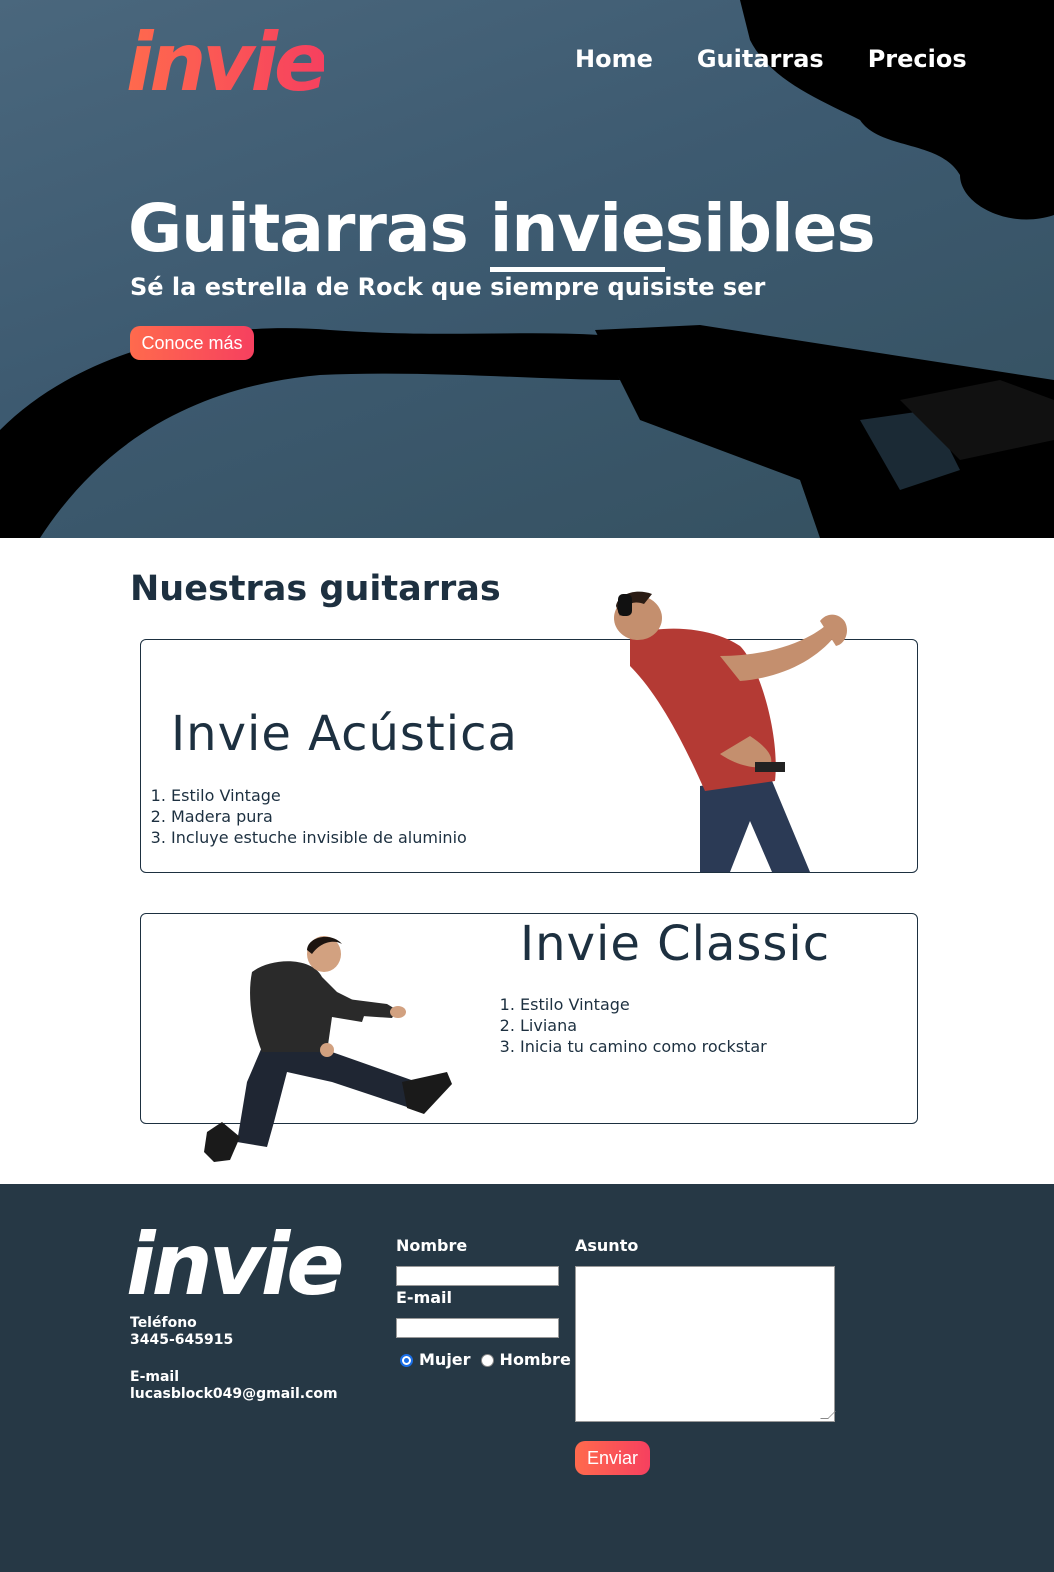 This screenshot has height=1572, width=1054. What do you see at coordinates (182, 1340) in the screenshot?
I see `phone-number: 3445-645915` at bounding box center [182, 1340].